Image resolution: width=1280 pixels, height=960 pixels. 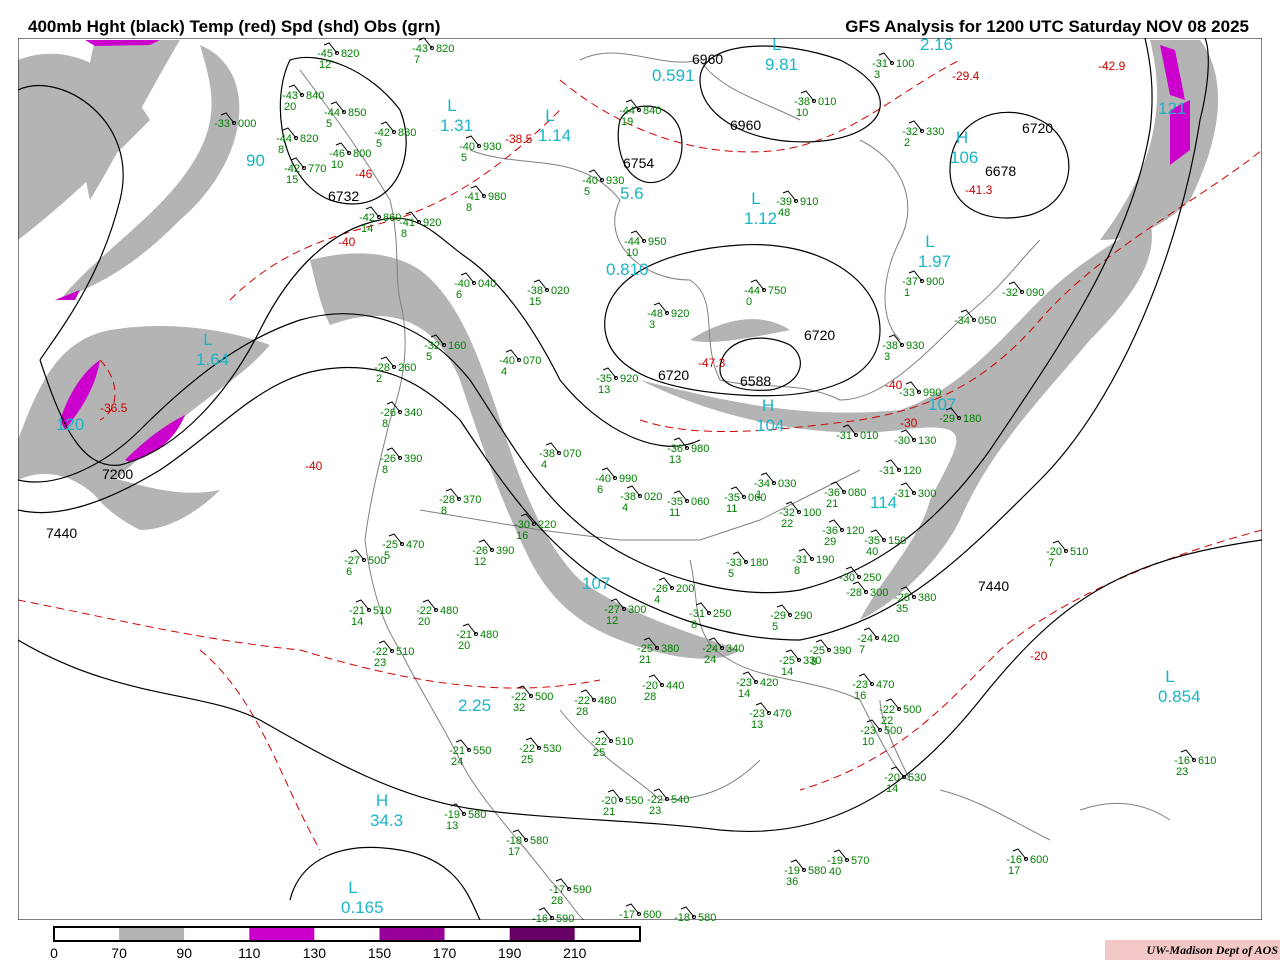 I want to click on speed-center: 121, so click(x=1172, y=108).